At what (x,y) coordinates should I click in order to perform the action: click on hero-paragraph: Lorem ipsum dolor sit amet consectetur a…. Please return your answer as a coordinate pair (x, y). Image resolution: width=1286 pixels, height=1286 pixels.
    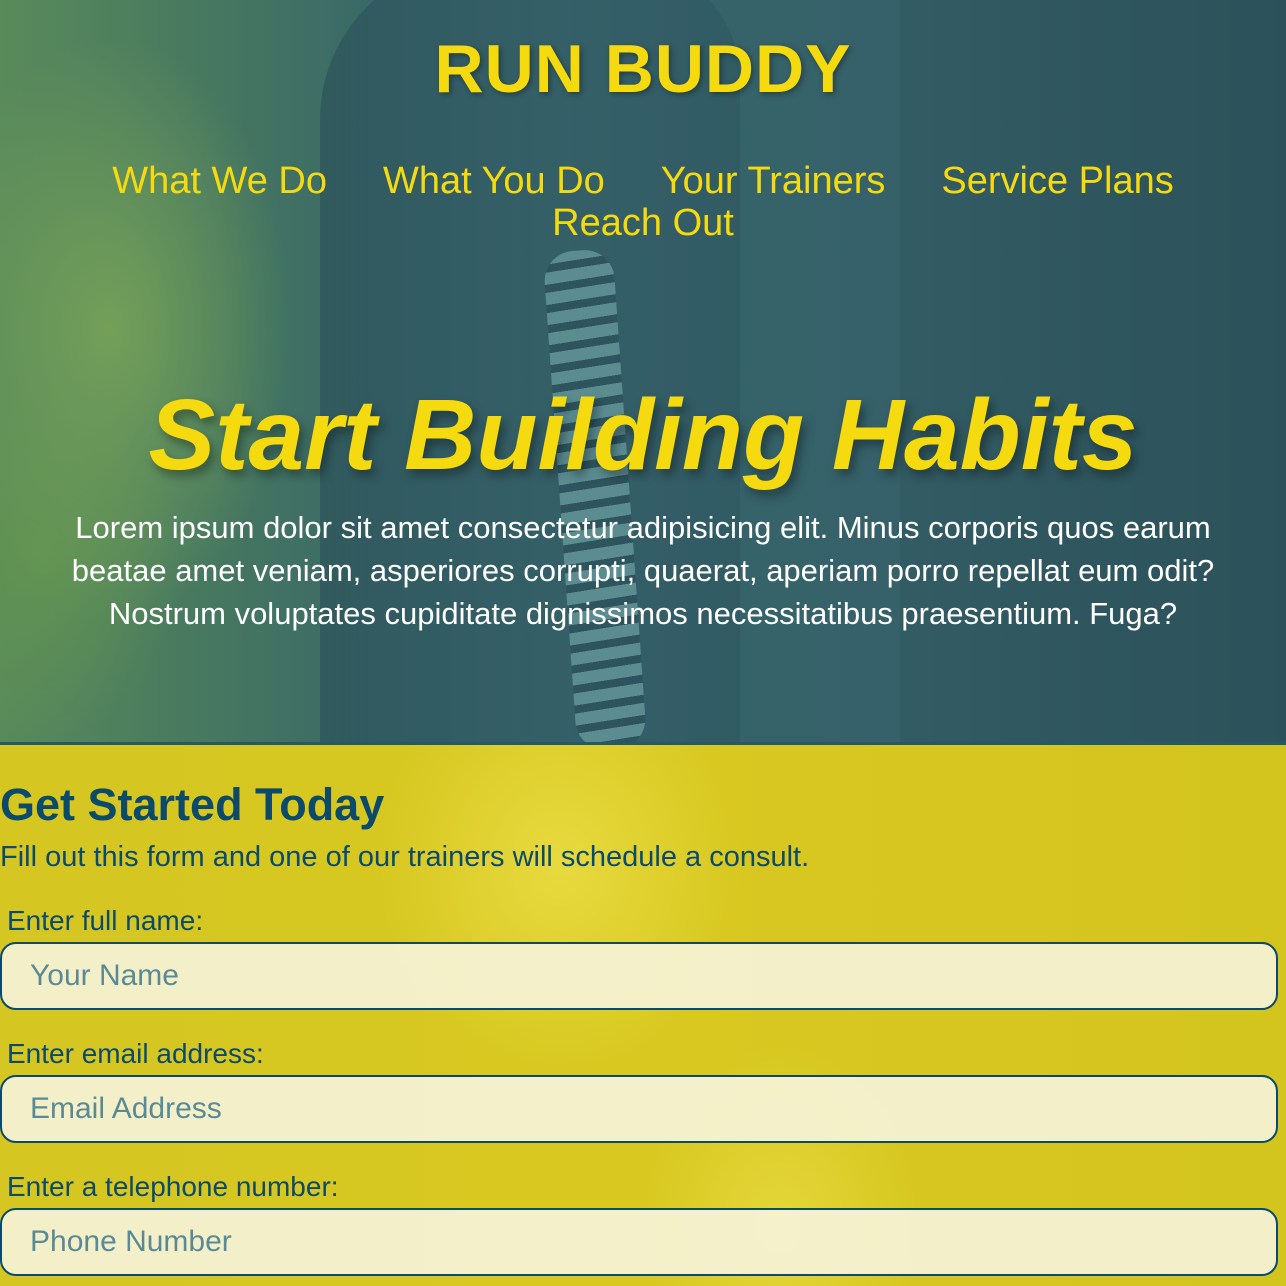
    Looking at the image, I should click on (643, 570).